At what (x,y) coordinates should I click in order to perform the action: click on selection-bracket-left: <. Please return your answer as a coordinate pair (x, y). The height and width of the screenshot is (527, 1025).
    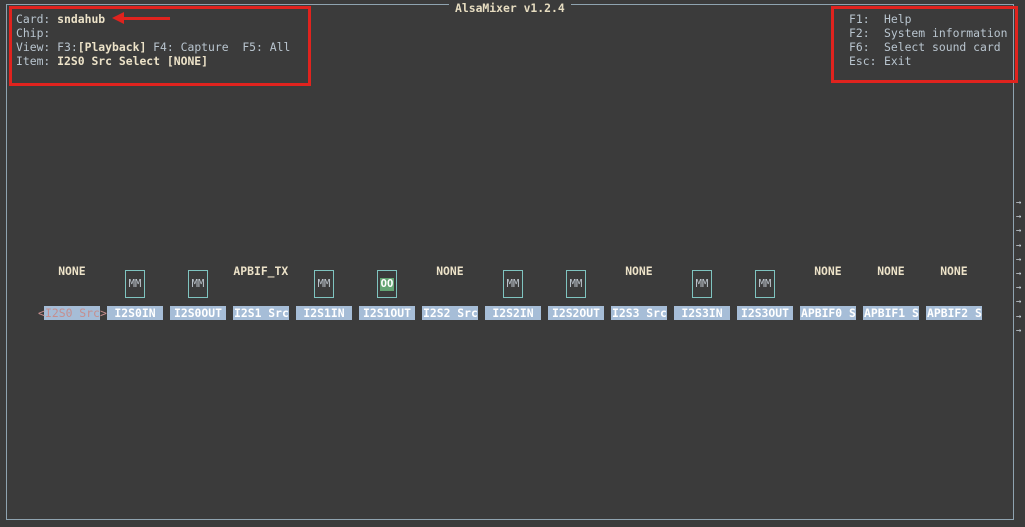
    Looking at the image, I should click on (41, 313).